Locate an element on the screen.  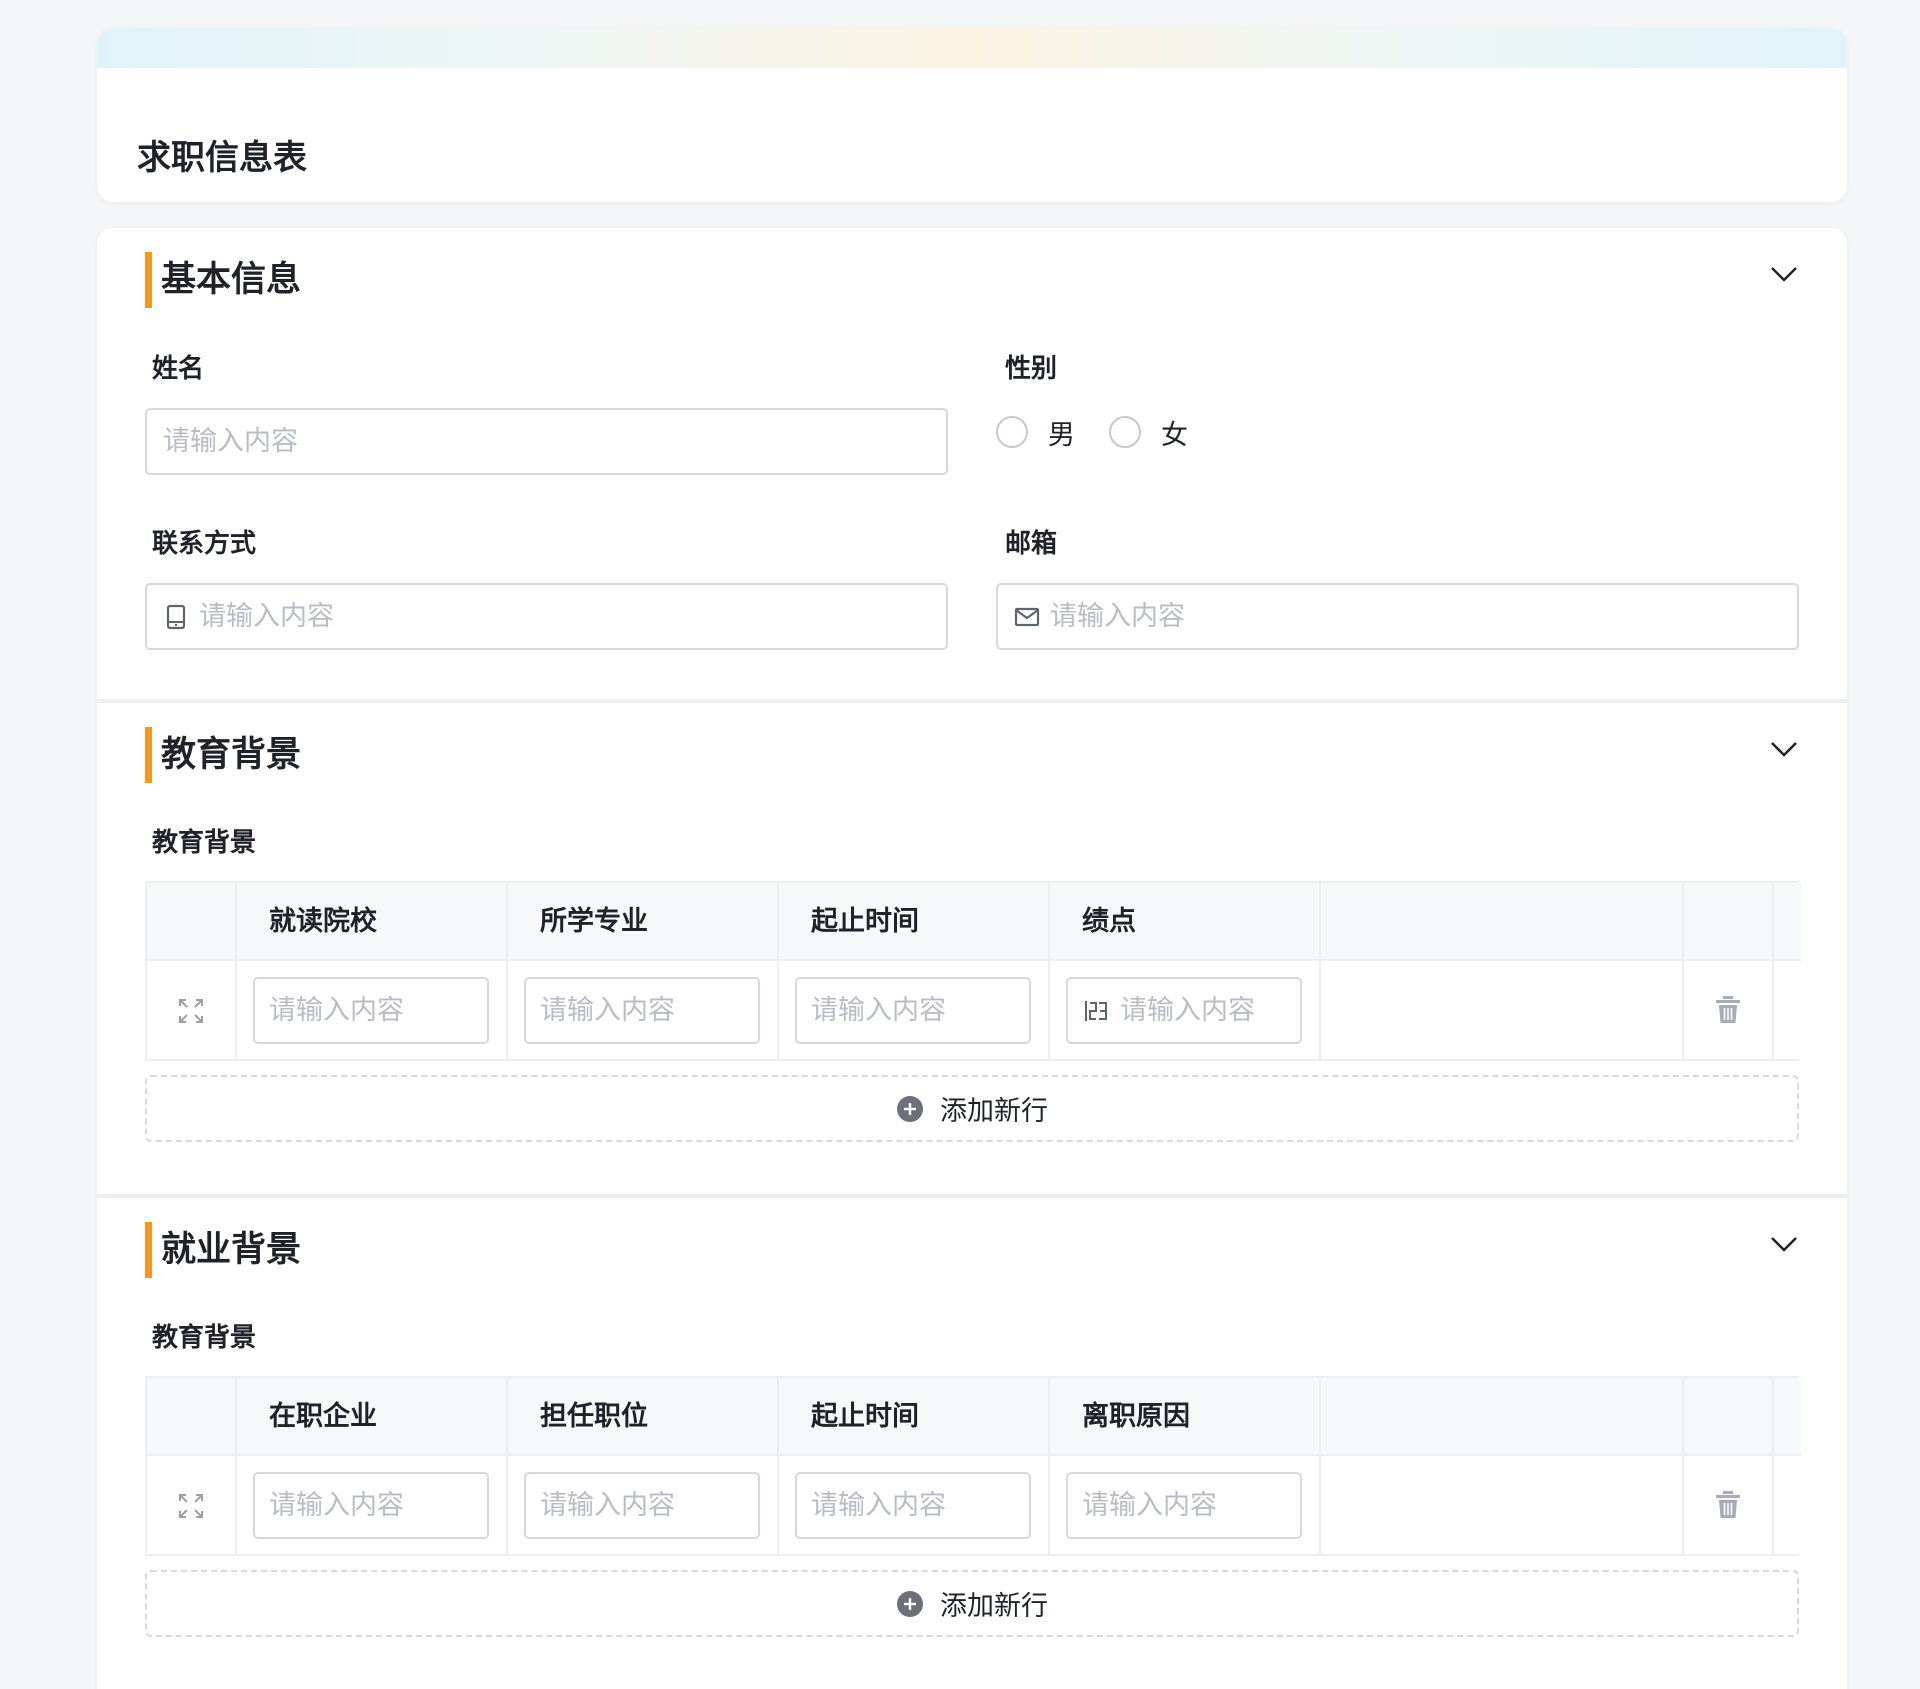
contact-label: 联系方式 is located at coordinates (204, 544).